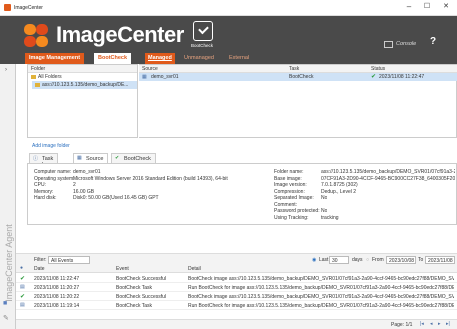 The image size is (457, 329). Describe the element at coordinates (21, 268) in the screenshot. I see `status-sort-icon: ●` at that location.